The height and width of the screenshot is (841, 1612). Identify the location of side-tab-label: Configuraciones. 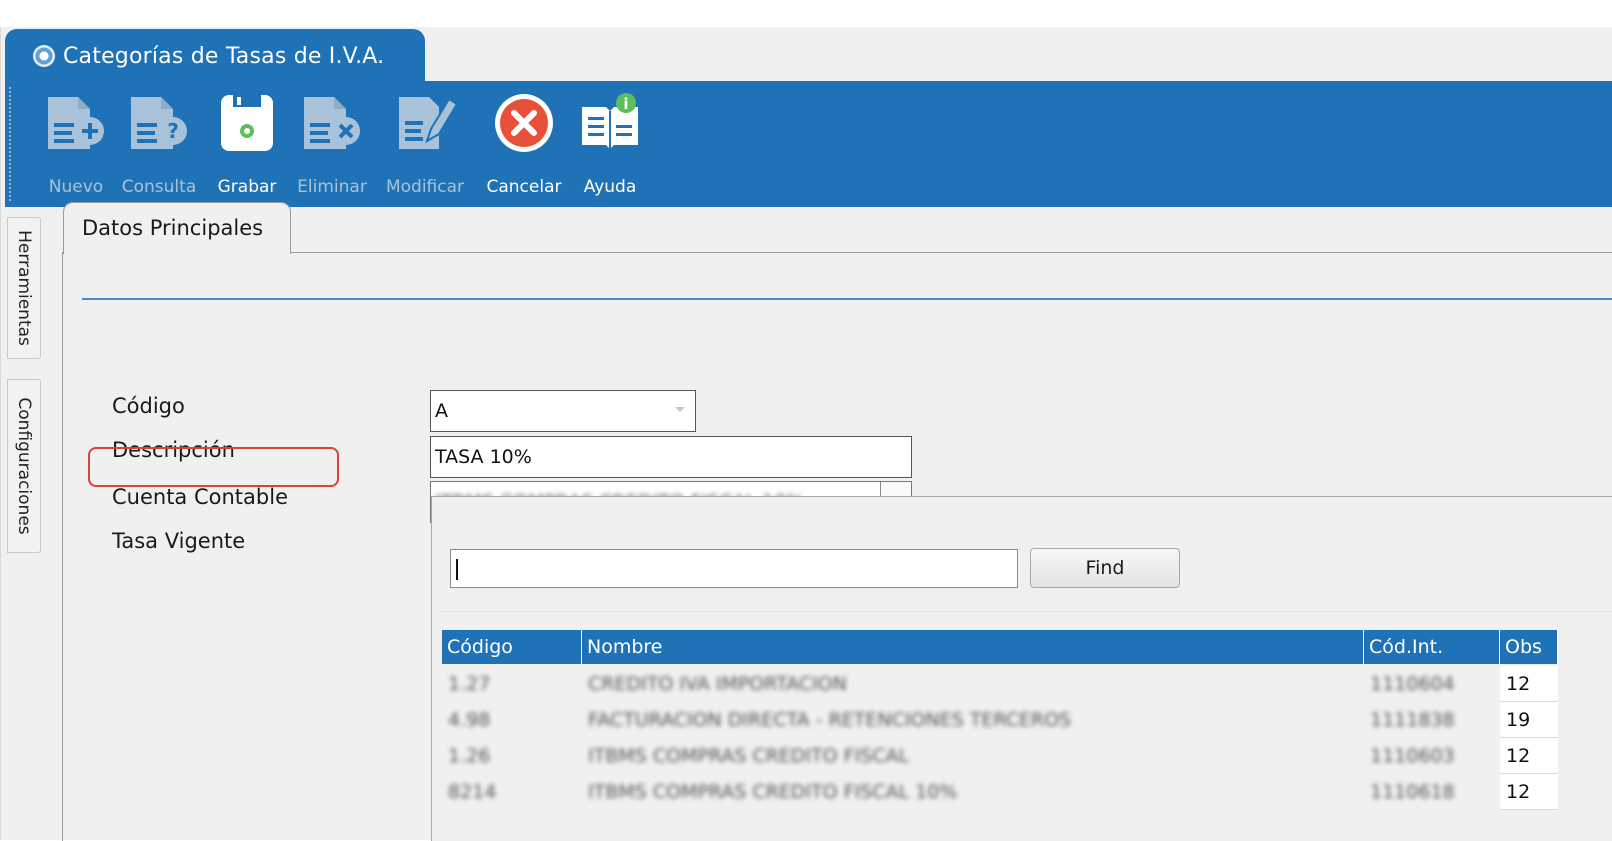
(24, 466).